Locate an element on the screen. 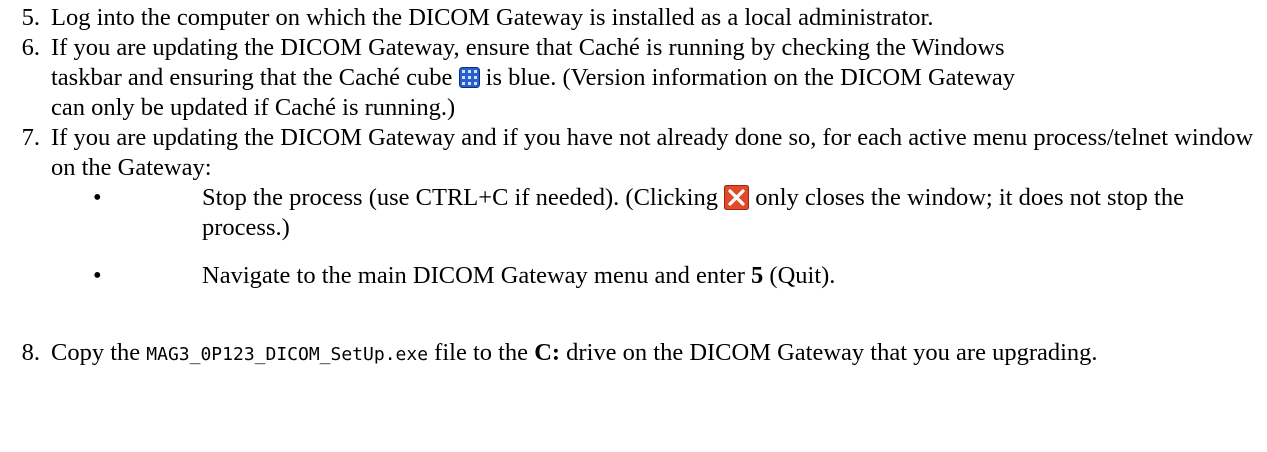  bullet-text-part: (Quit). is located at coordinates (802, 275).